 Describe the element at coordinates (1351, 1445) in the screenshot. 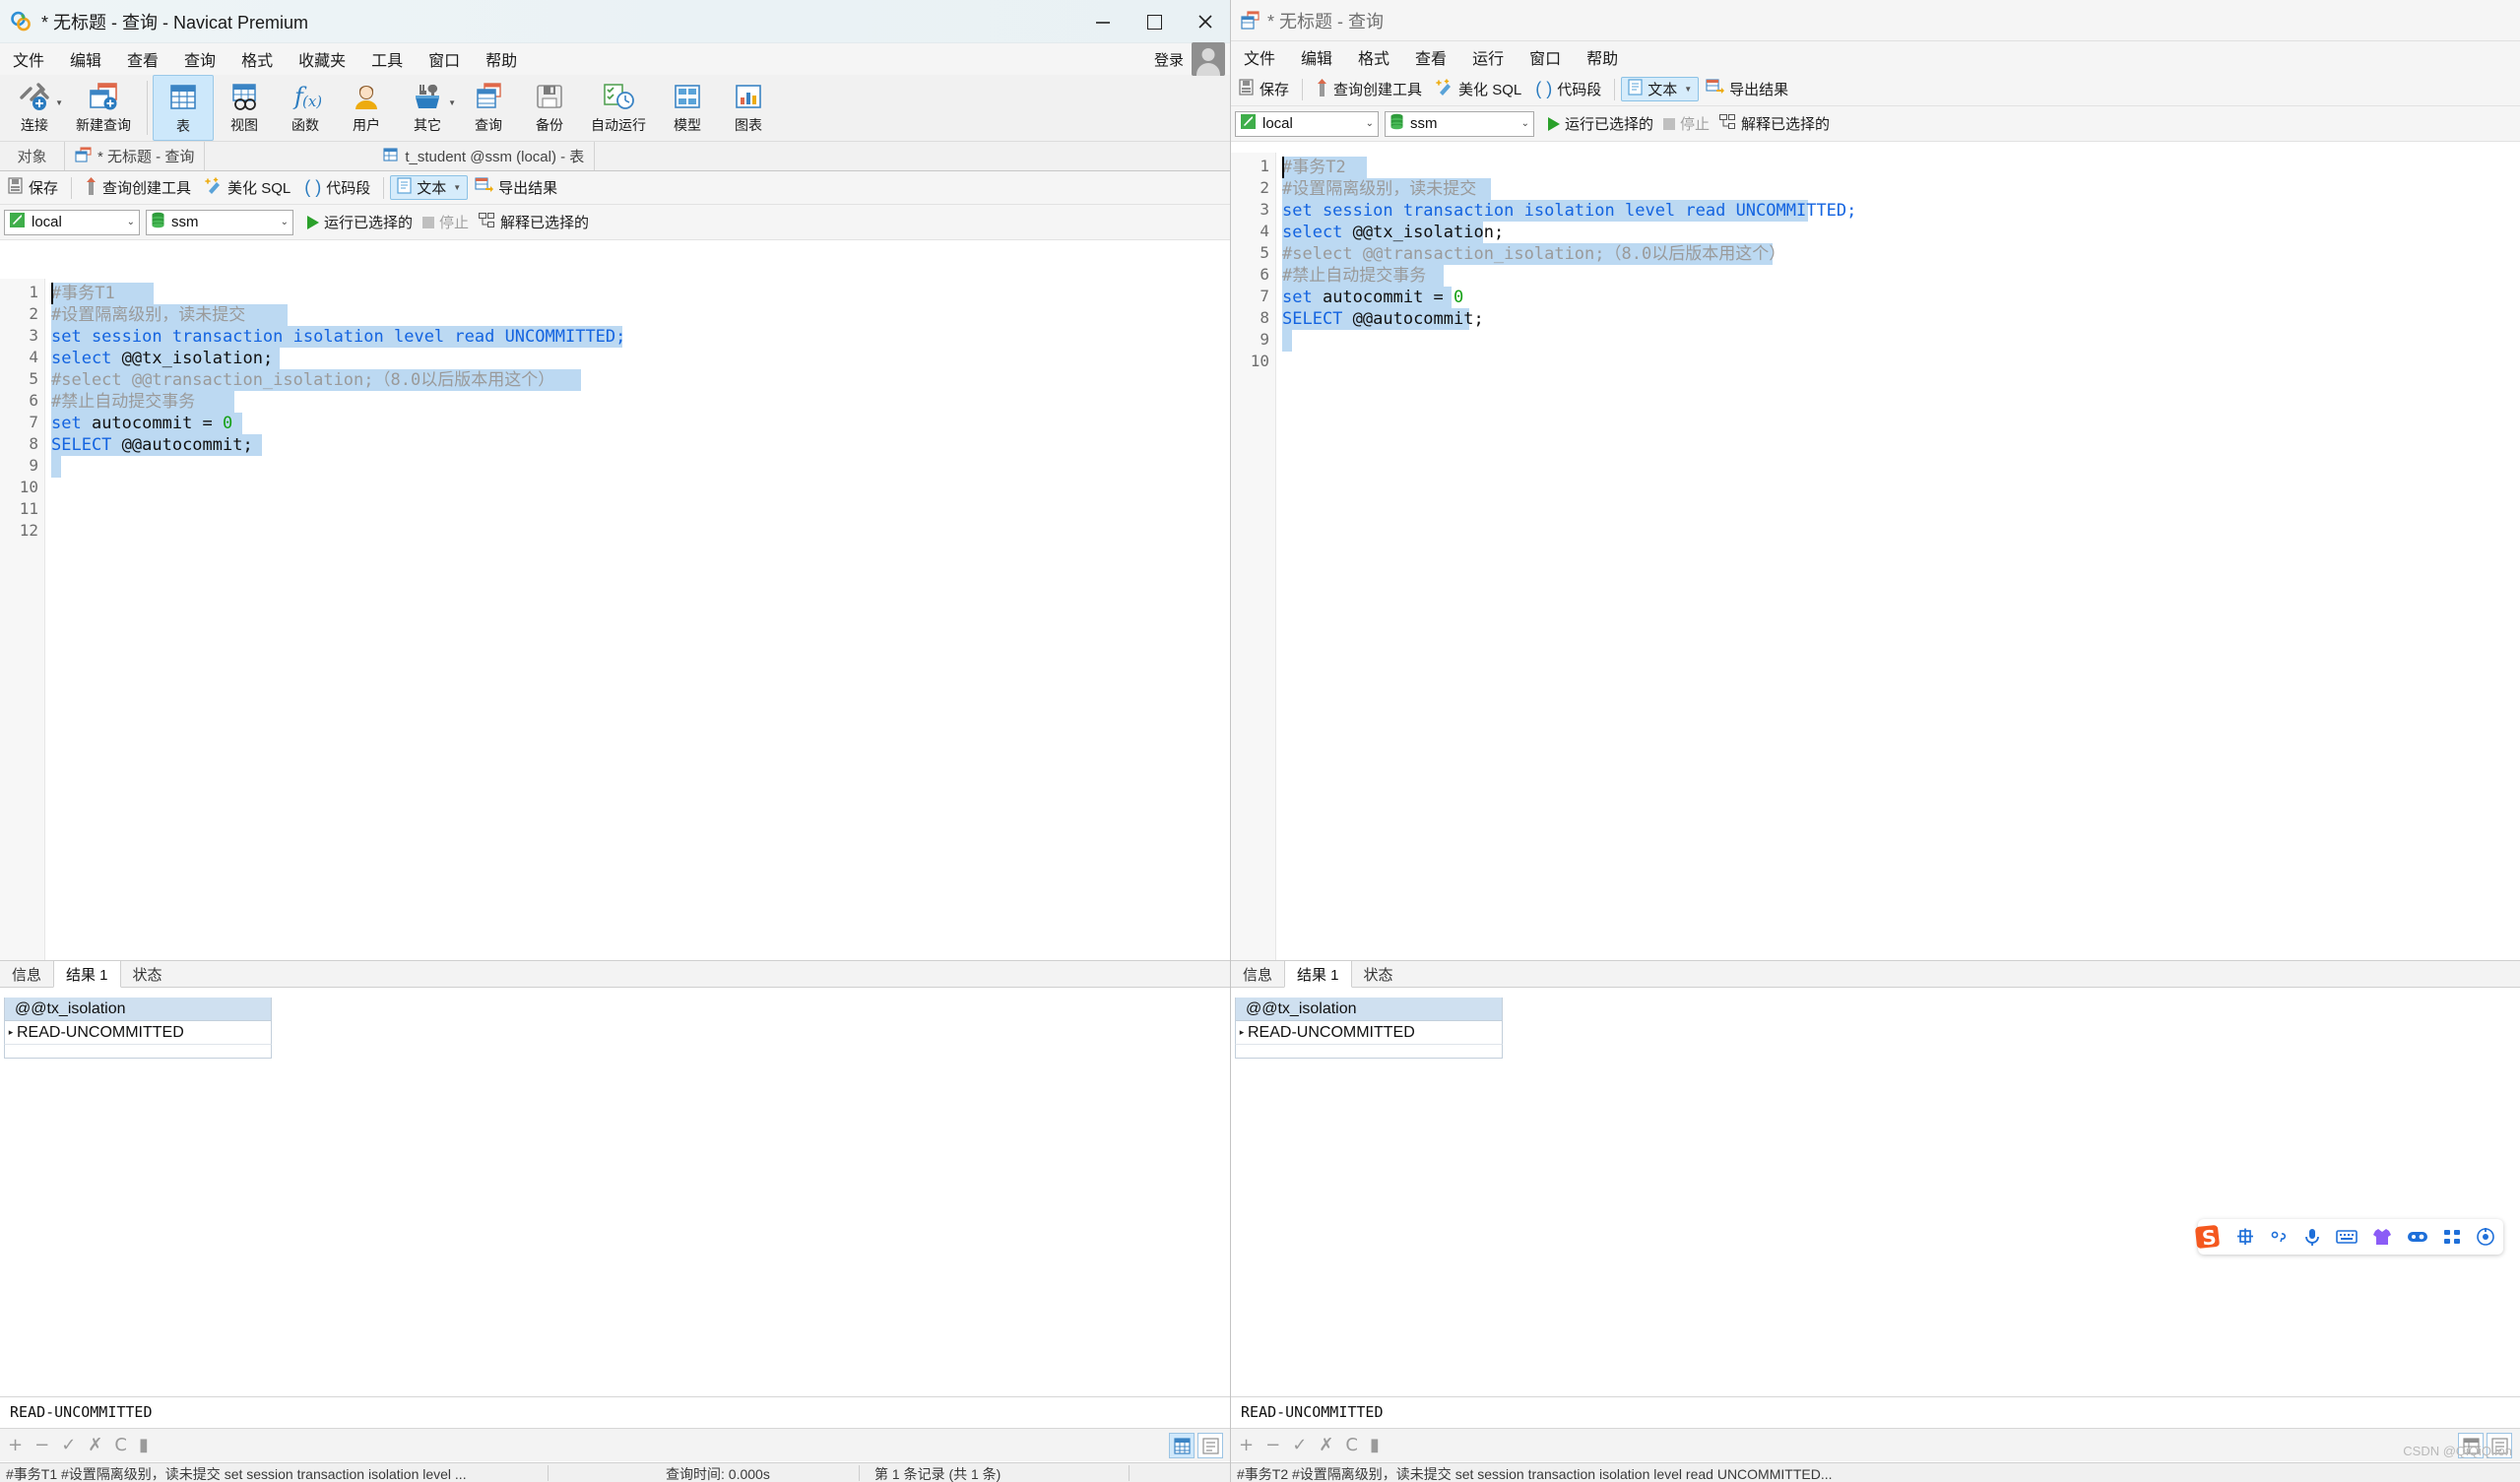

I see `refresh-button: C` at that location.